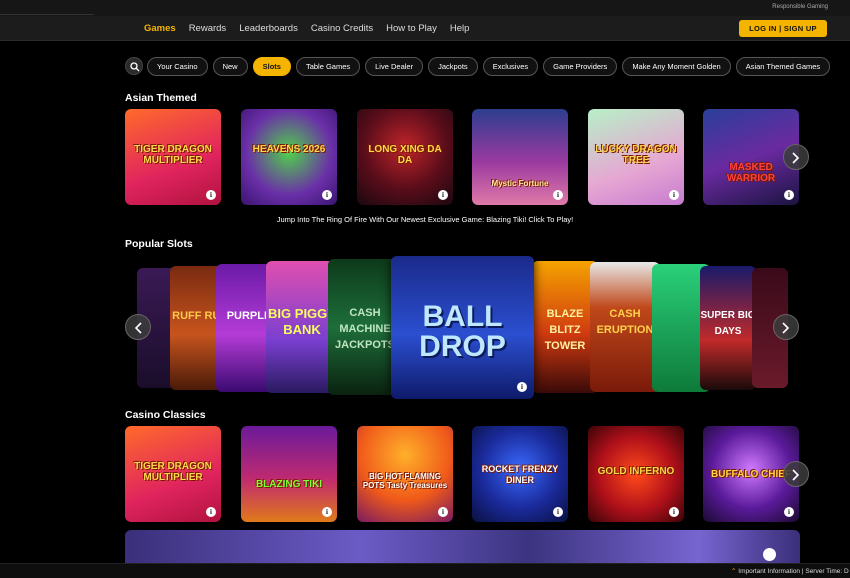  I want to click on nav-leaderboards: Leaderboards, so click(268, 28).